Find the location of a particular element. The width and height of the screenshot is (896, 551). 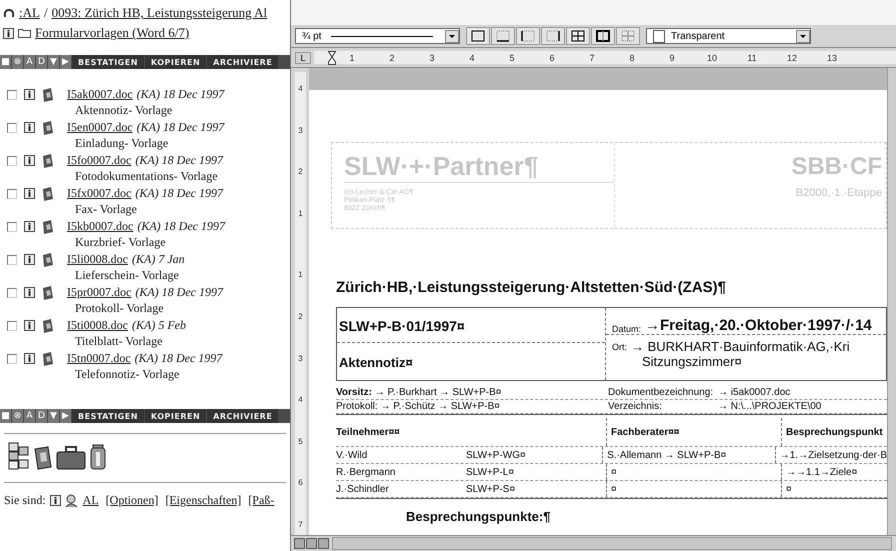

document-number: SLW+P-B·01/1997¤ is located at coordinates (471, 325).